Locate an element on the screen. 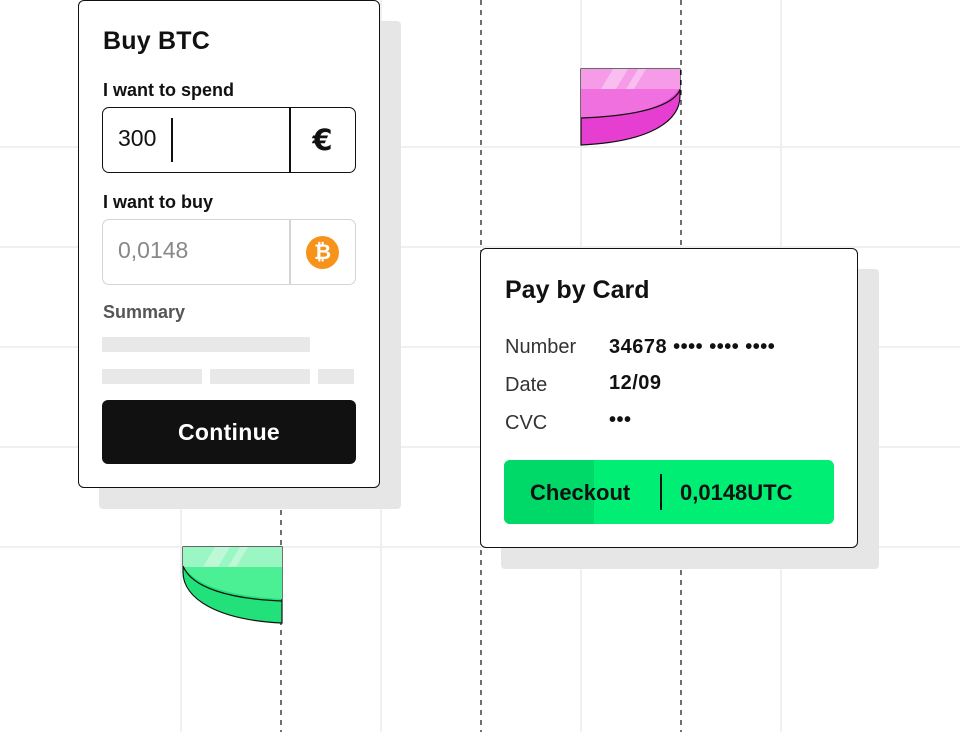  checkout-label: Checkout is located at coordinates (580, 492).